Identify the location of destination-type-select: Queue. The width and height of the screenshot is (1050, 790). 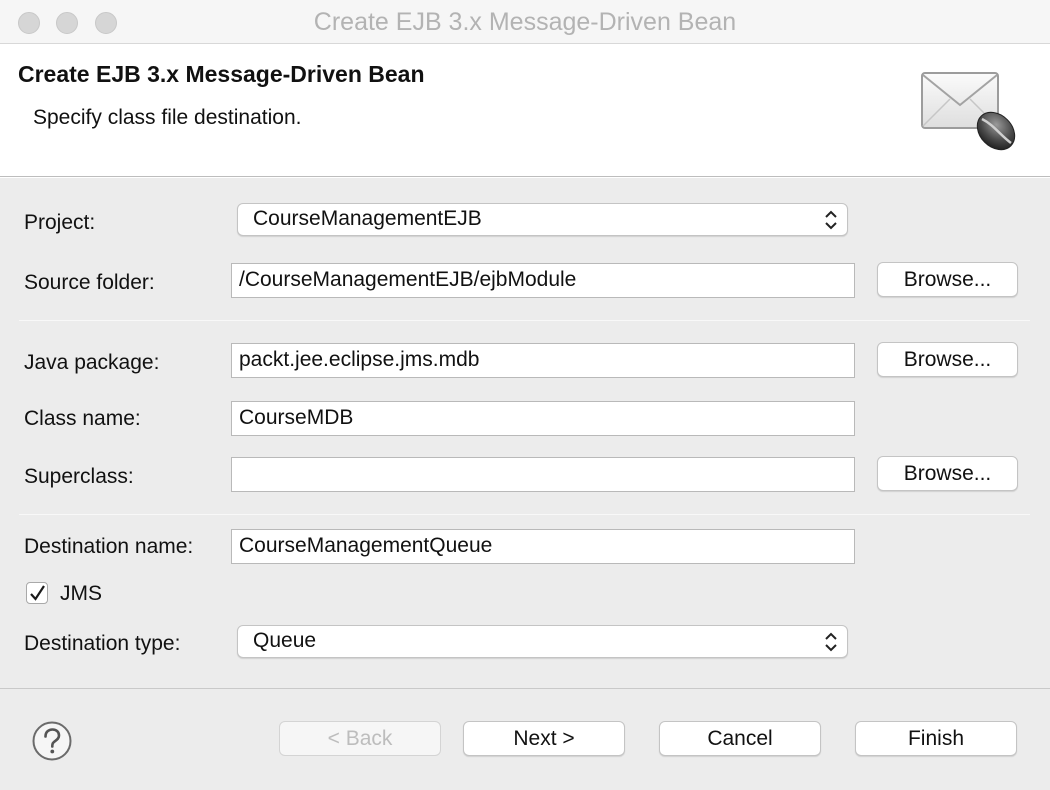
(542, 641).